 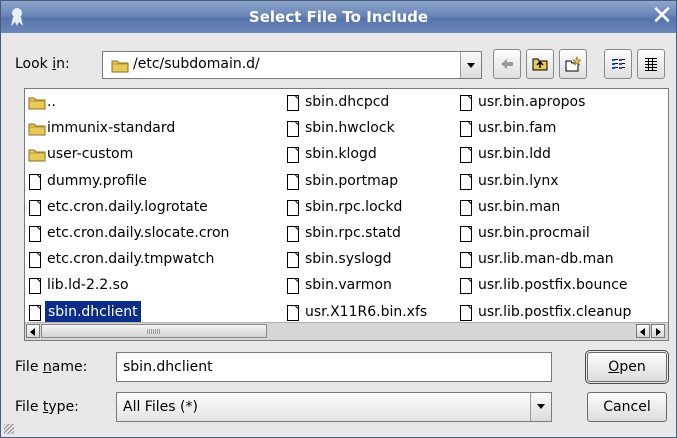 I want to click on file-name: sbin.hwclock, so click(x=350, y=128).